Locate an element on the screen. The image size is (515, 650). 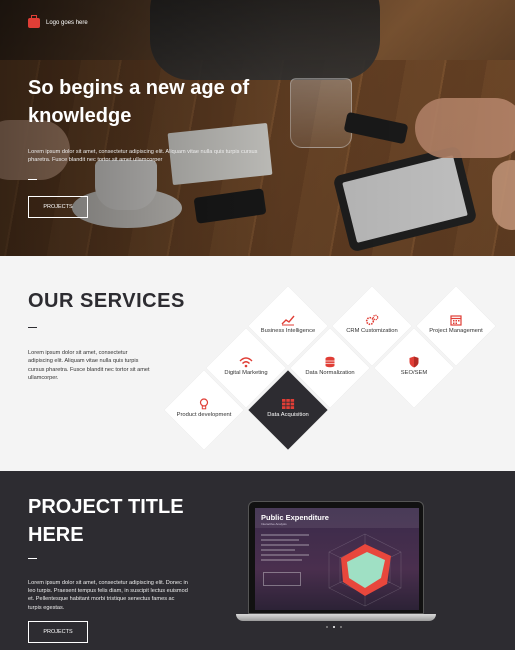
wifi-icon is located at coordinates (246, 362).